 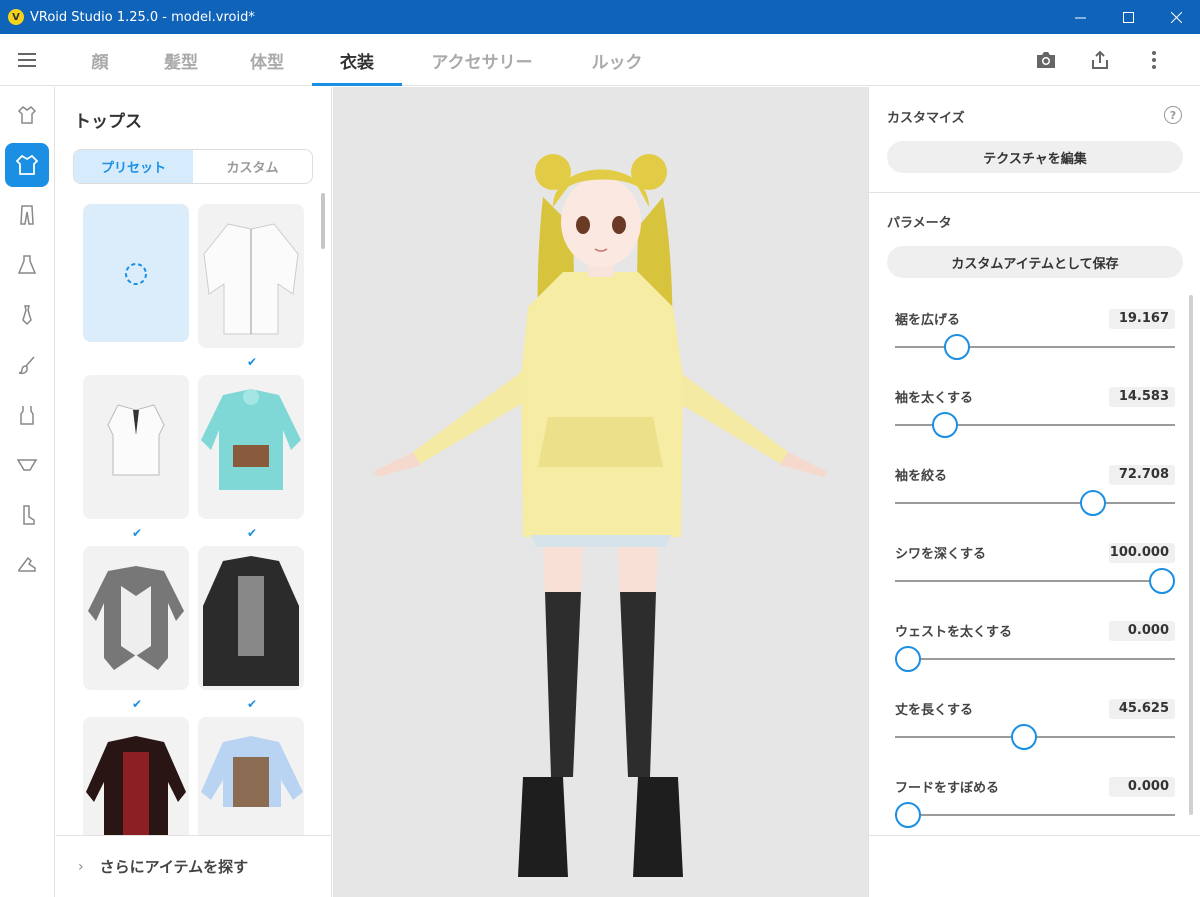 I want to click on tops-icon, so click(x=27, y=164).